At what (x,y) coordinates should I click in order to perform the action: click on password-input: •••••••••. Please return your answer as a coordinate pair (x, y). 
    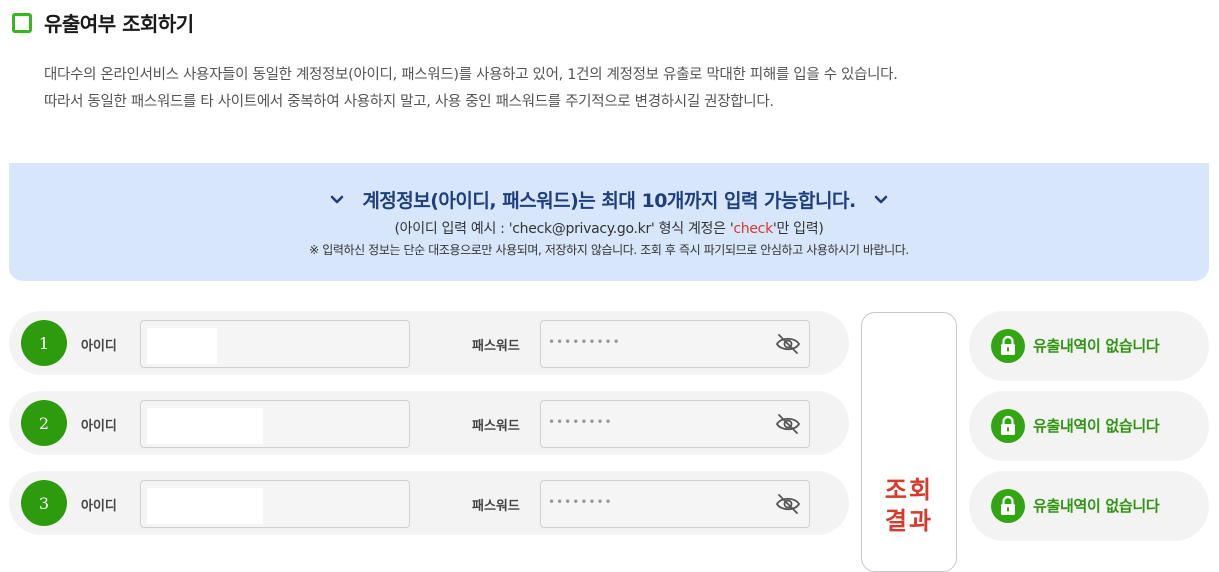
    Looking at the image, I should click on (675, 344).